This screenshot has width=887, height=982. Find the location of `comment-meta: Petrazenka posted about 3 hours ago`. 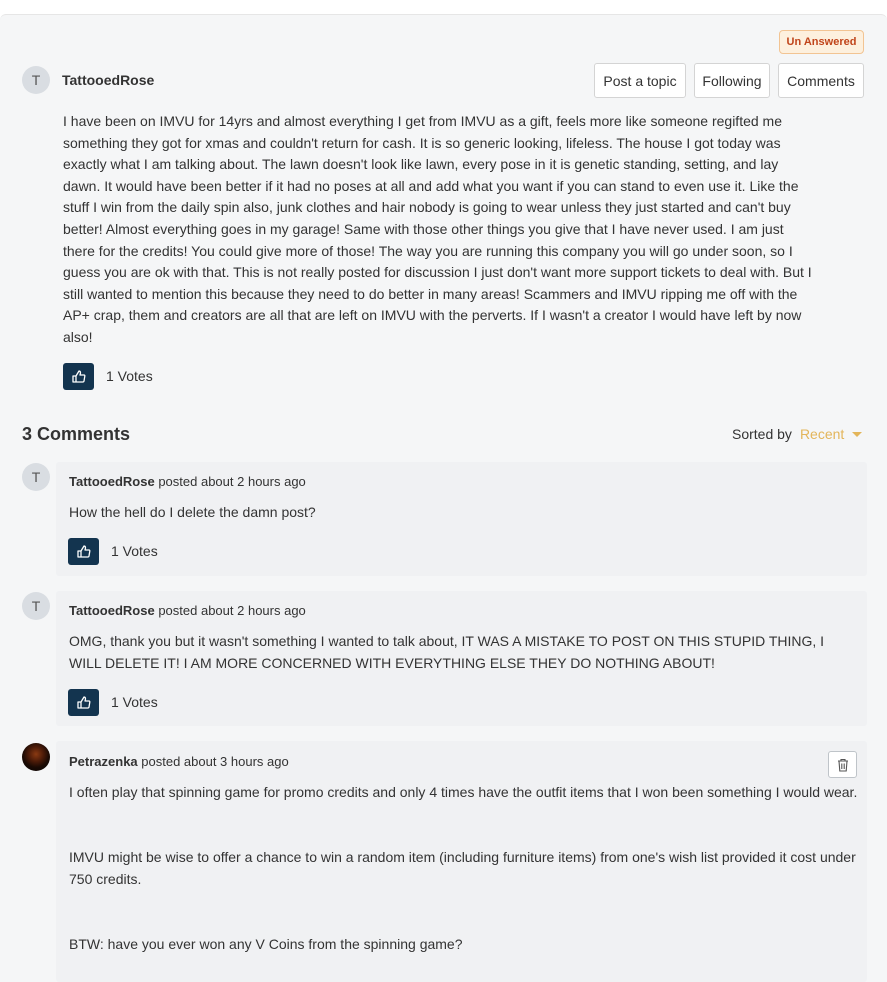

comment-meta: Petrazenka posted about 3 hours ago is located at coordinates (179, 761).